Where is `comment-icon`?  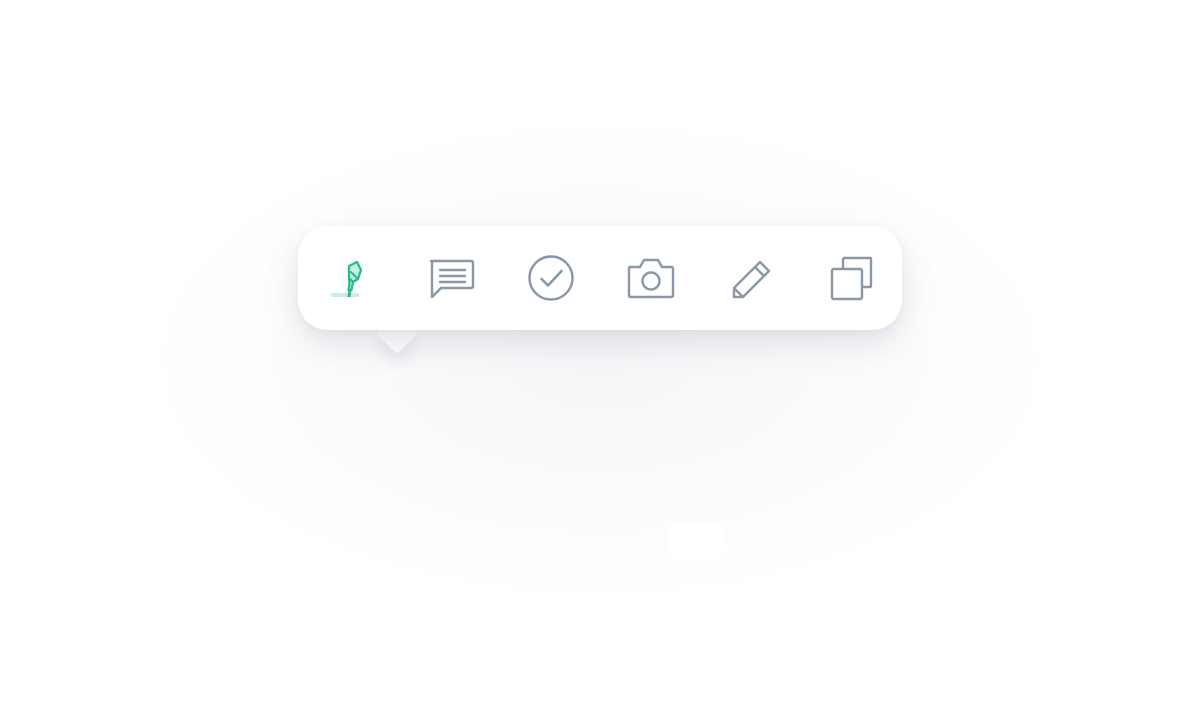 comment-icon is located at coordinates (452, 279).